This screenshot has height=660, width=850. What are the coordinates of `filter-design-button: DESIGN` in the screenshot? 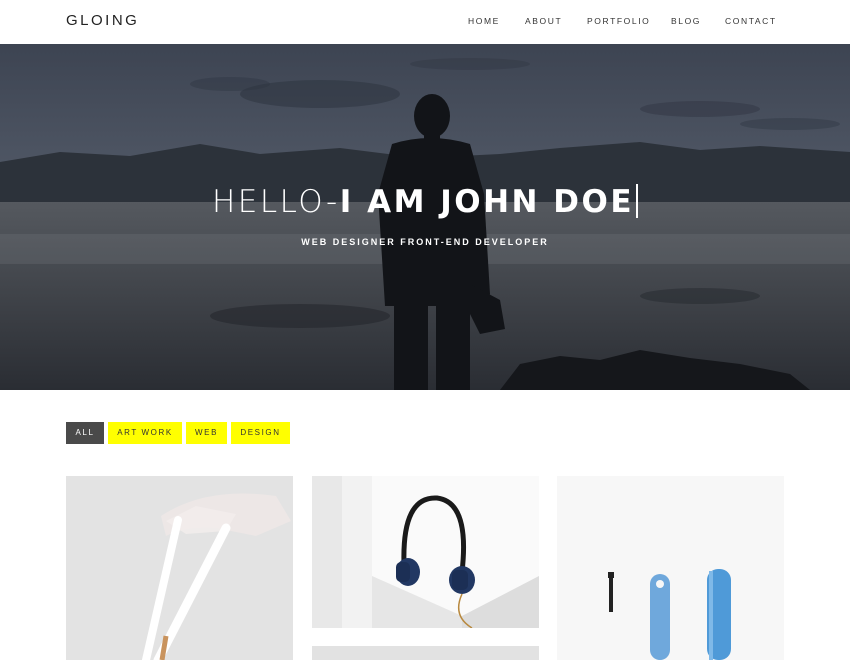 It's located at (260, 433).